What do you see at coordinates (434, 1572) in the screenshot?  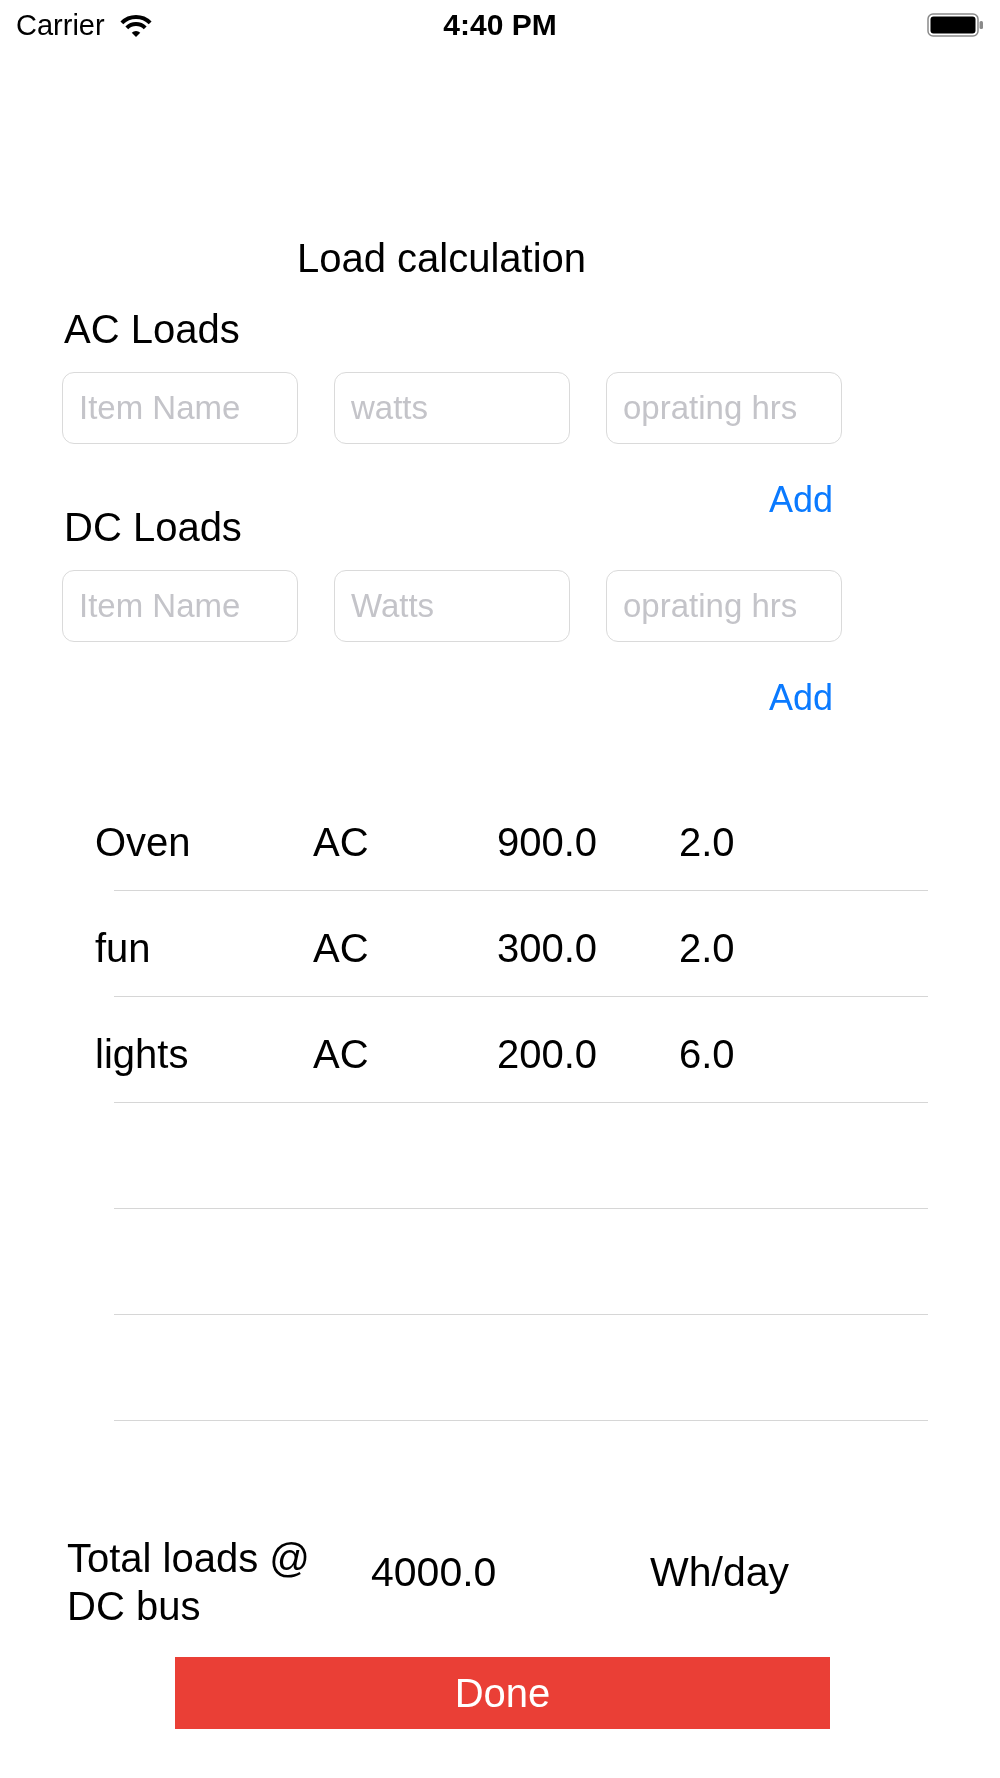 I see `total-value: 4000.0` at bounding box center [434, 1572].